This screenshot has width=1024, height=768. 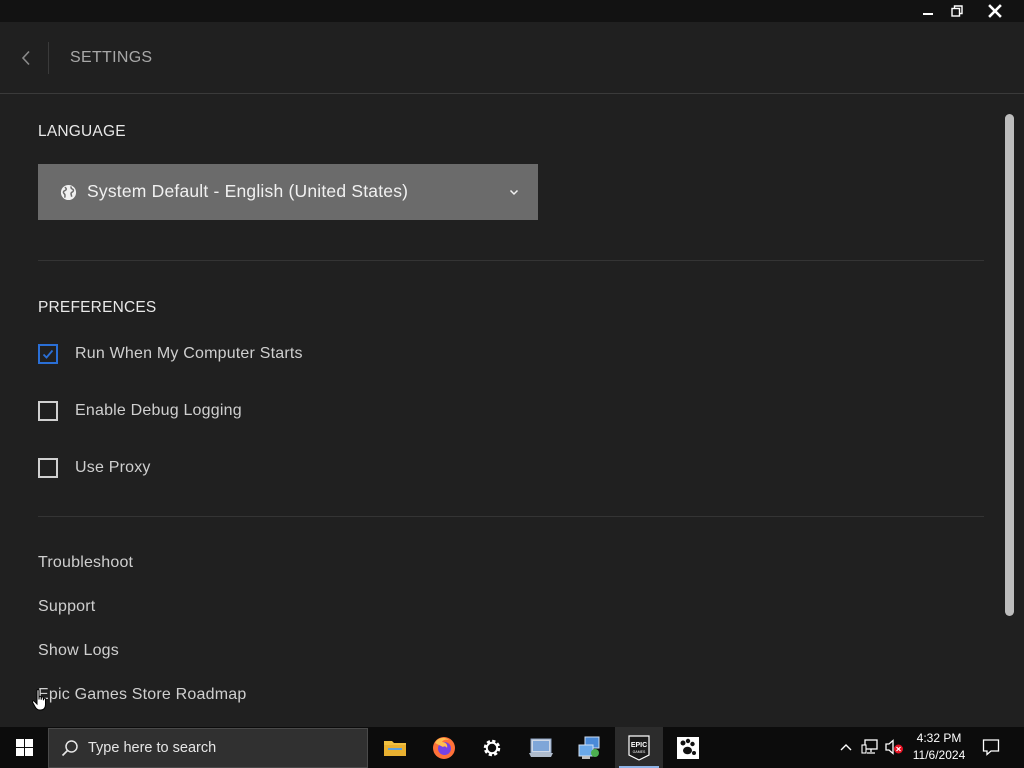 I want to click on volume-muted-icon, so click(x=894, y=747).